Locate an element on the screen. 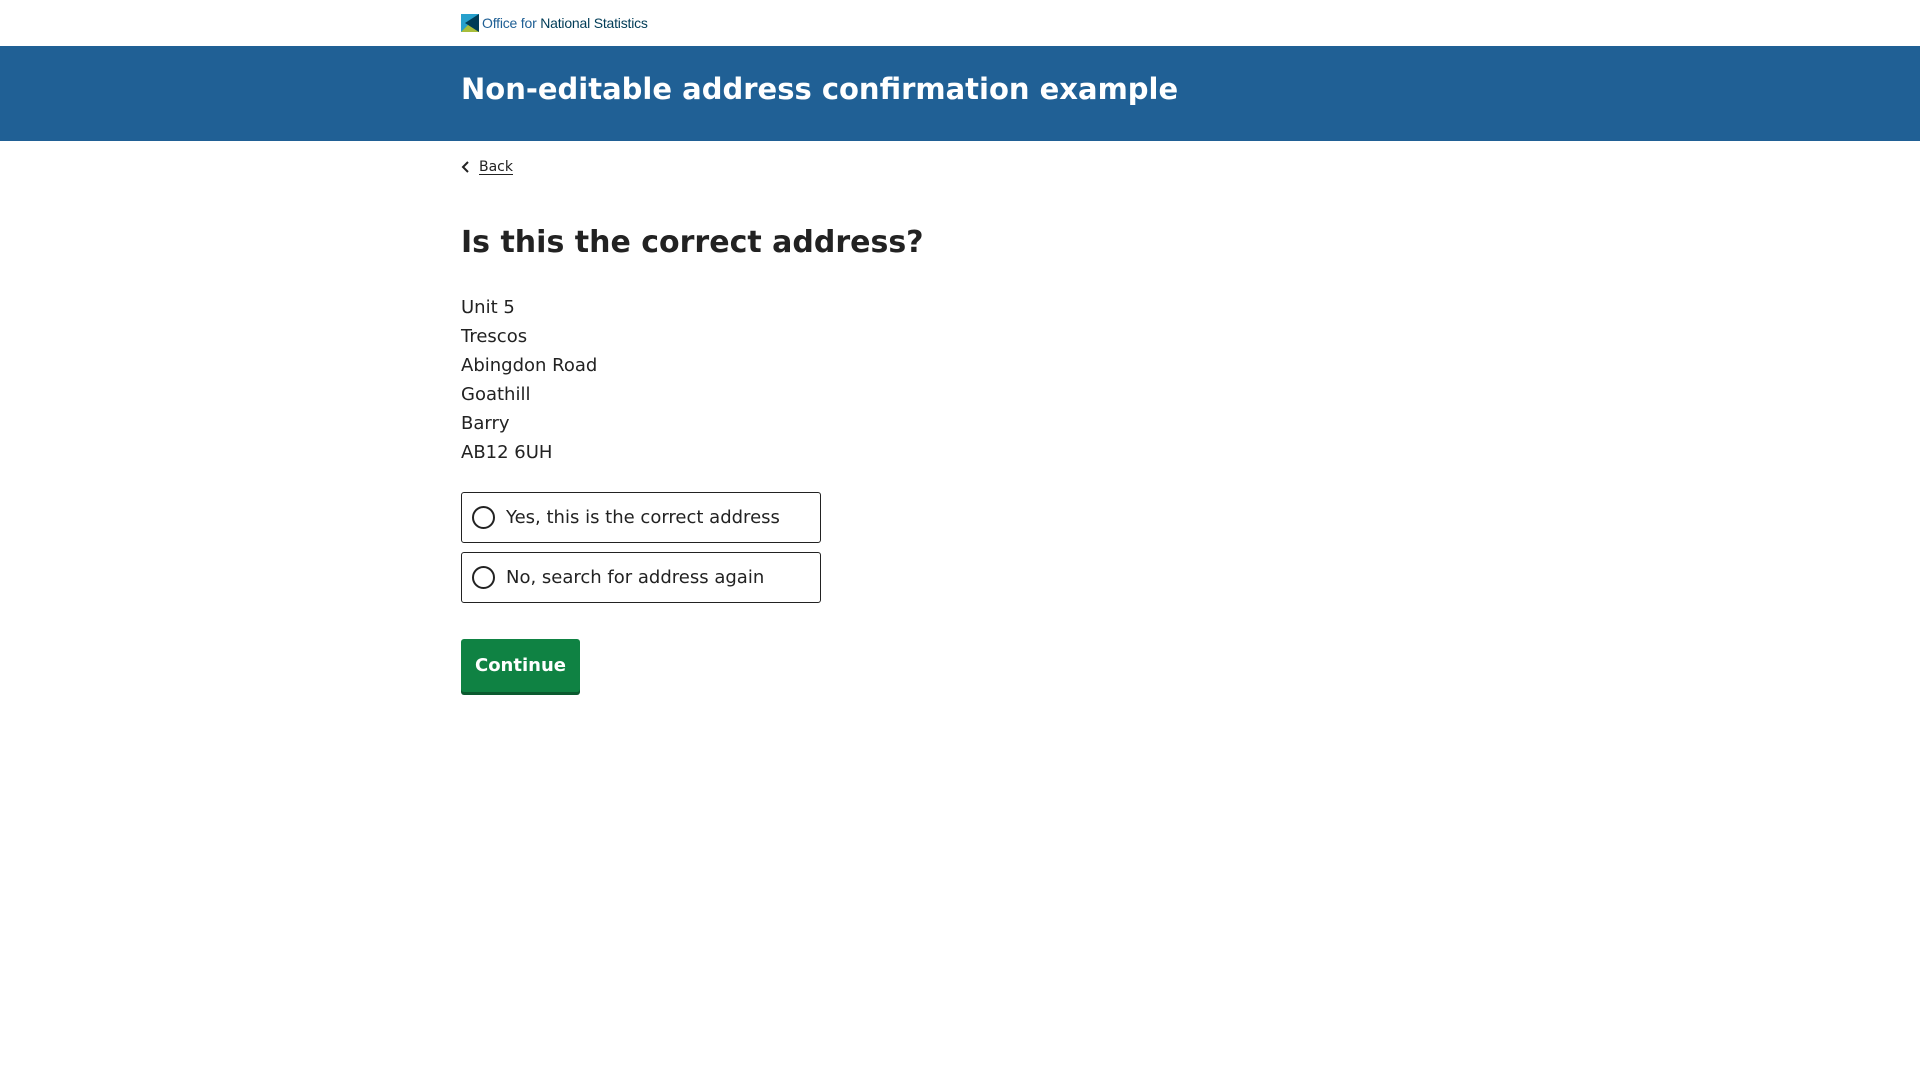  address-line: Abingdon Road is located at coordinates (529, 365).